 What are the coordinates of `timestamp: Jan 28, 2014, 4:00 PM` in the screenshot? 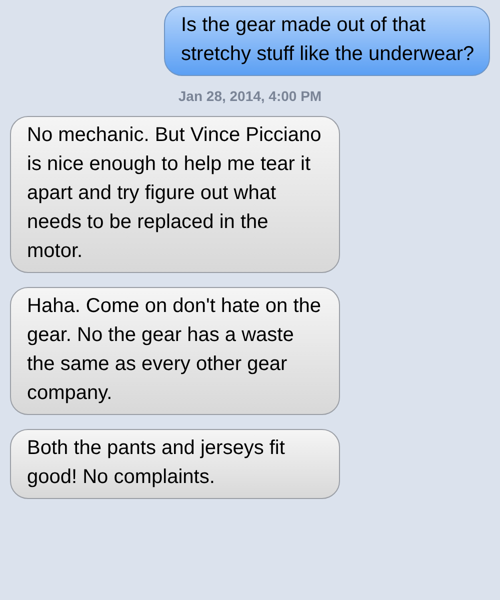 It's located at (250, 96).